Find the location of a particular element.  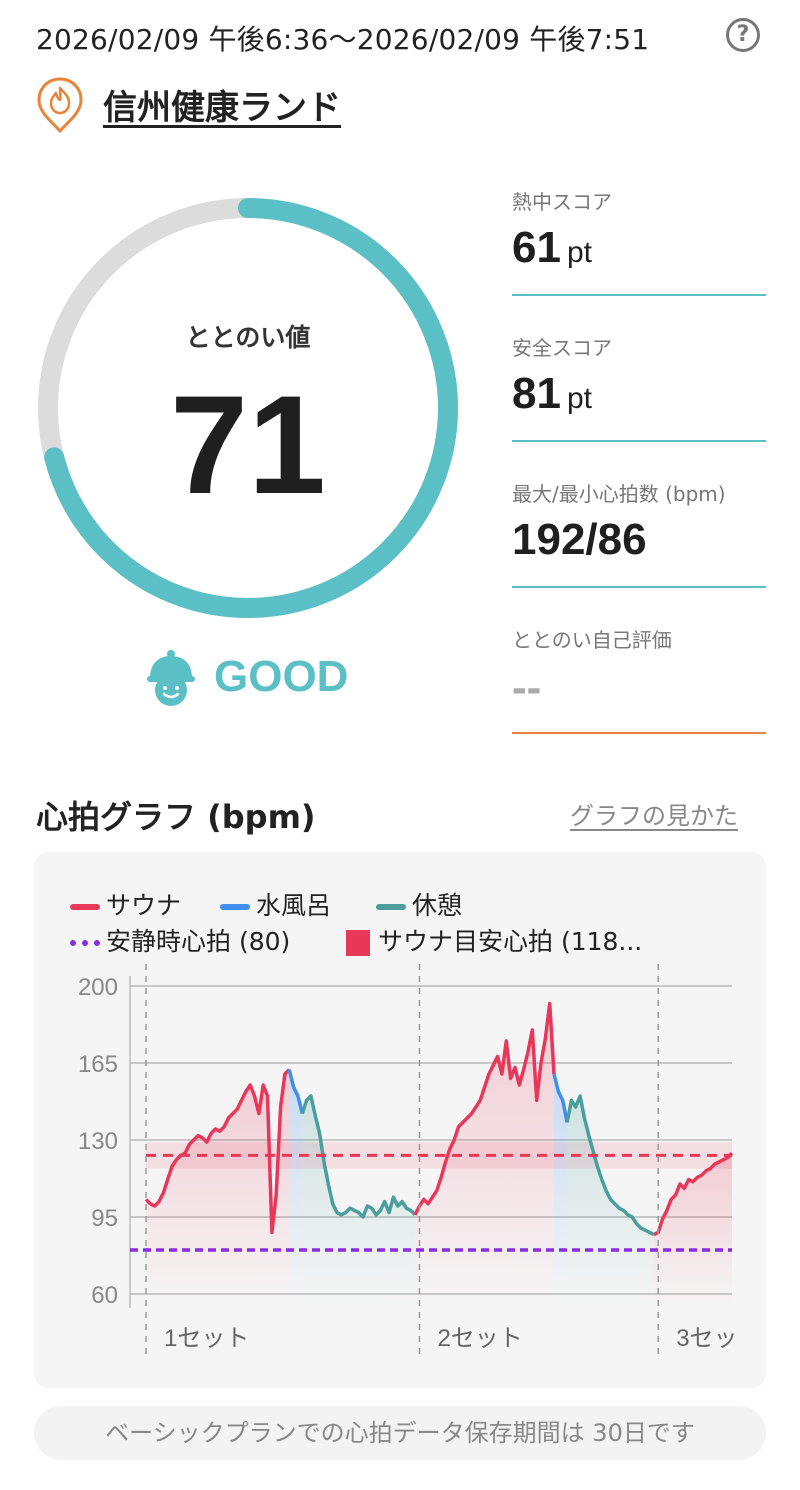

legend-label: サウナ is located at coordinates (144, 905).